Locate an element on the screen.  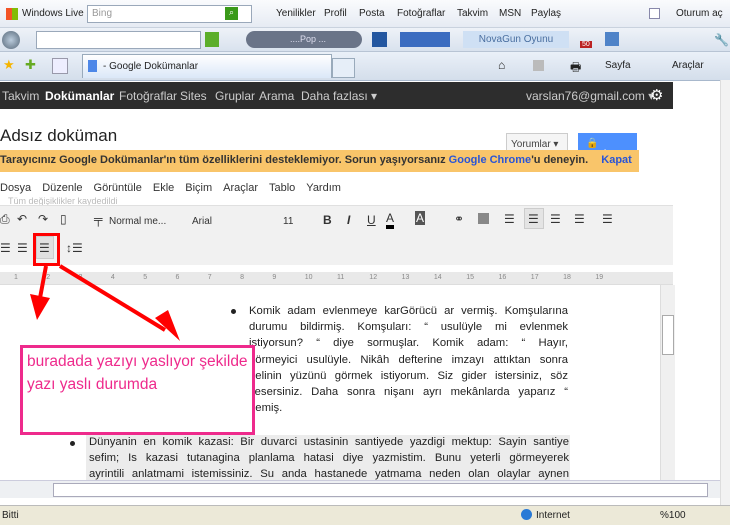
annotation-arrows is located at coordinates (105, 302).